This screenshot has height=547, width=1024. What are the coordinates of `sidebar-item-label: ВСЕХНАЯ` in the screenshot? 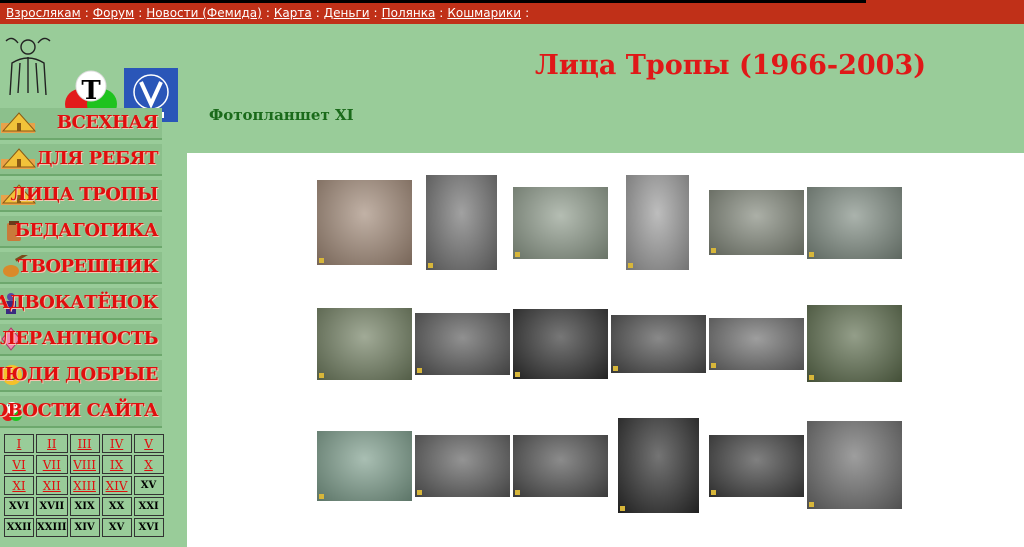 It's located at (107, 122).